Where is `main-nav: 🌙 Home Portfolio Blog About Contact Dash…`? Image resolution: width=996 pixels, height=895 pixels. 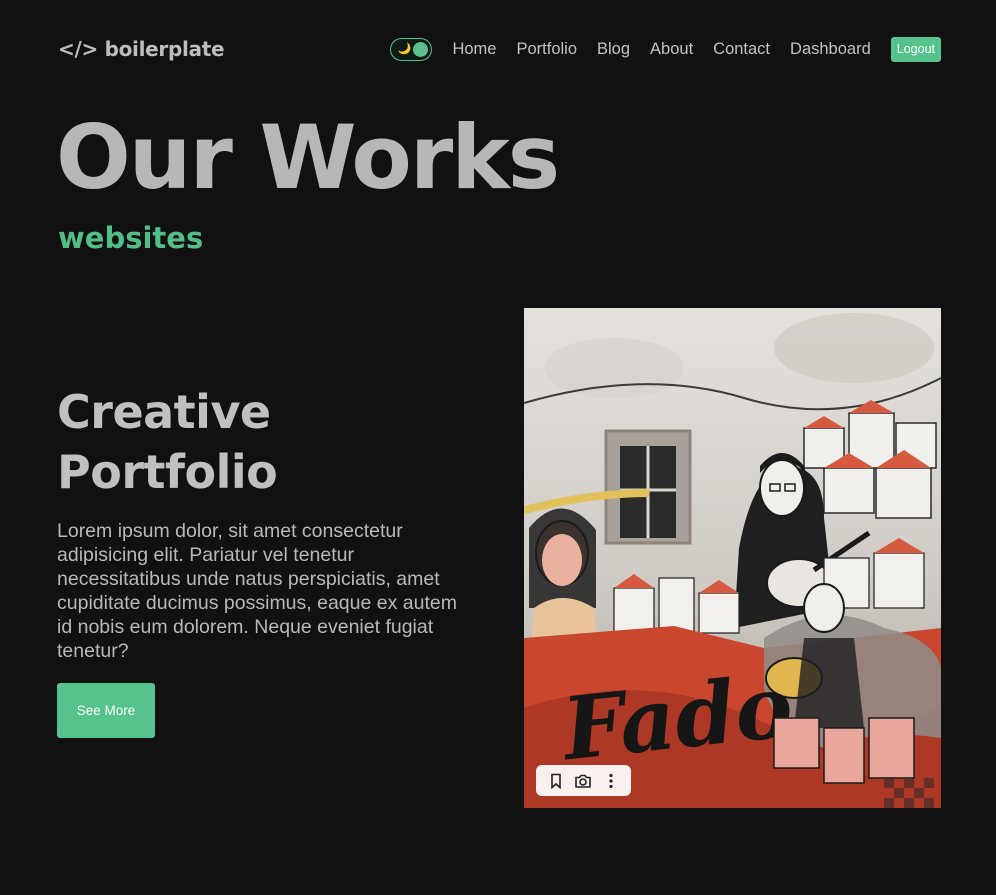 main-nav: 🌙 Home Portfolio Blog About Contact Dash… is located at coordinates (665, 49).